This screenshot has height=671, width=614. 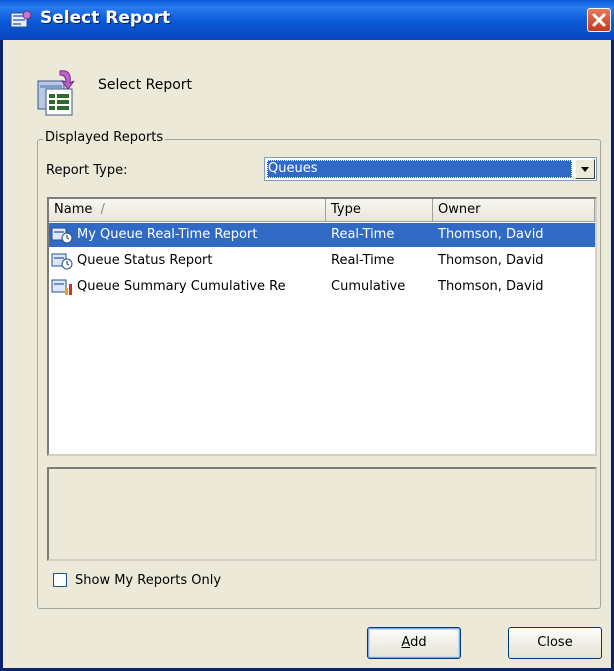 I want to click on header-label: Select Report, so click(x=145, y=85).